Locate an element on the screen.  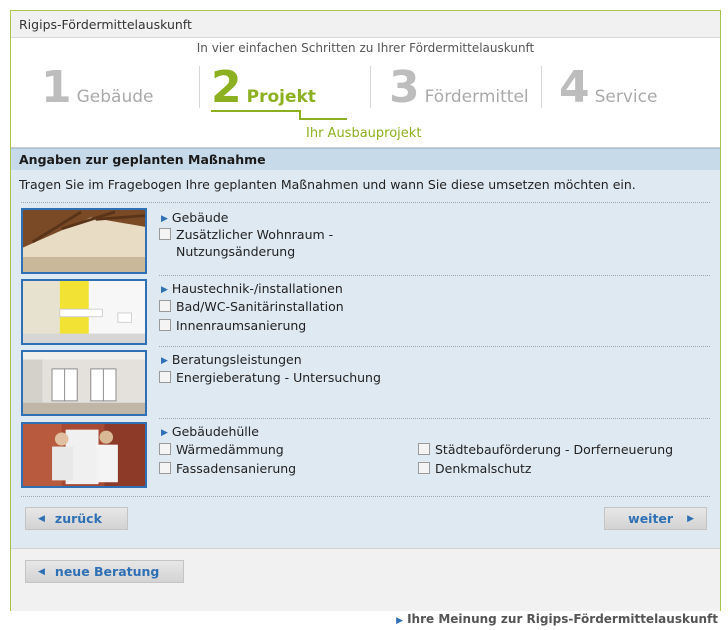
checkbox-bad-wc: Bad/WC-Sanitärinstallation is located at coordinates (251, 306).